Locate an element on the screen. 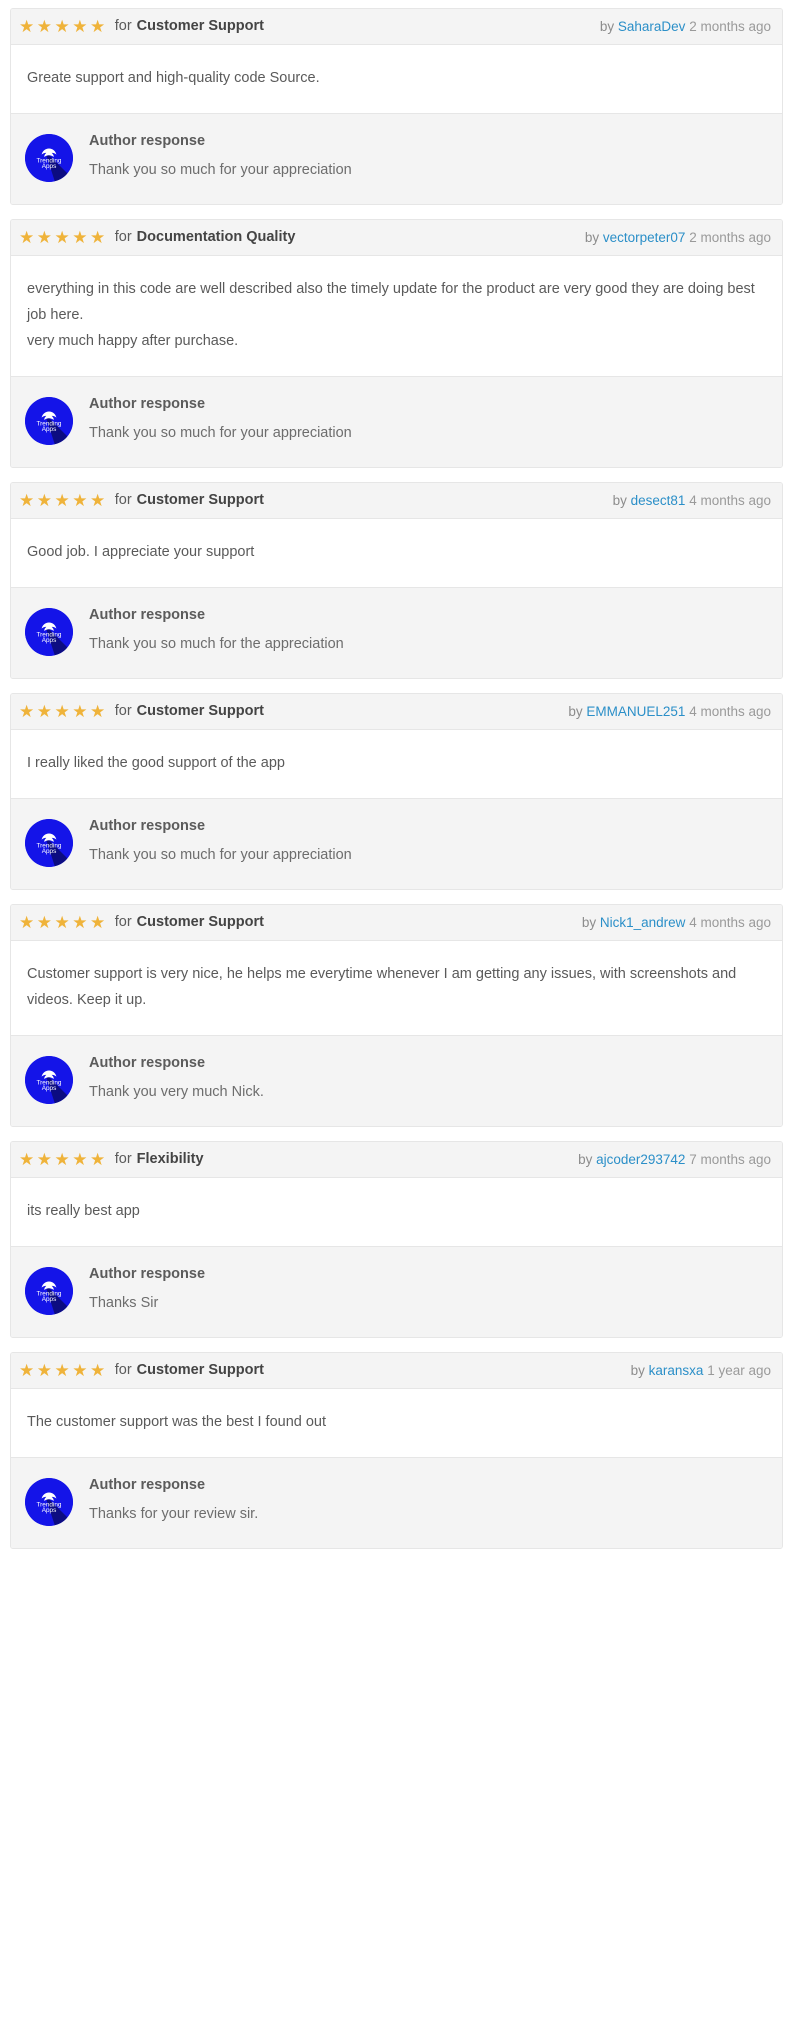  review-meta: by vectorpeter07 2 months ago is located at coordinates (678, 237).